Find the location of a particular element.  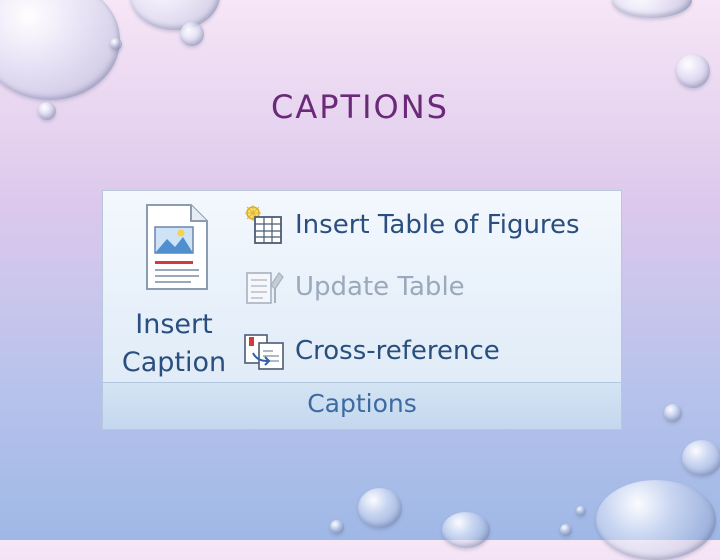

cross-reference-label: Cross-reference is located at coordinates (397, 351).